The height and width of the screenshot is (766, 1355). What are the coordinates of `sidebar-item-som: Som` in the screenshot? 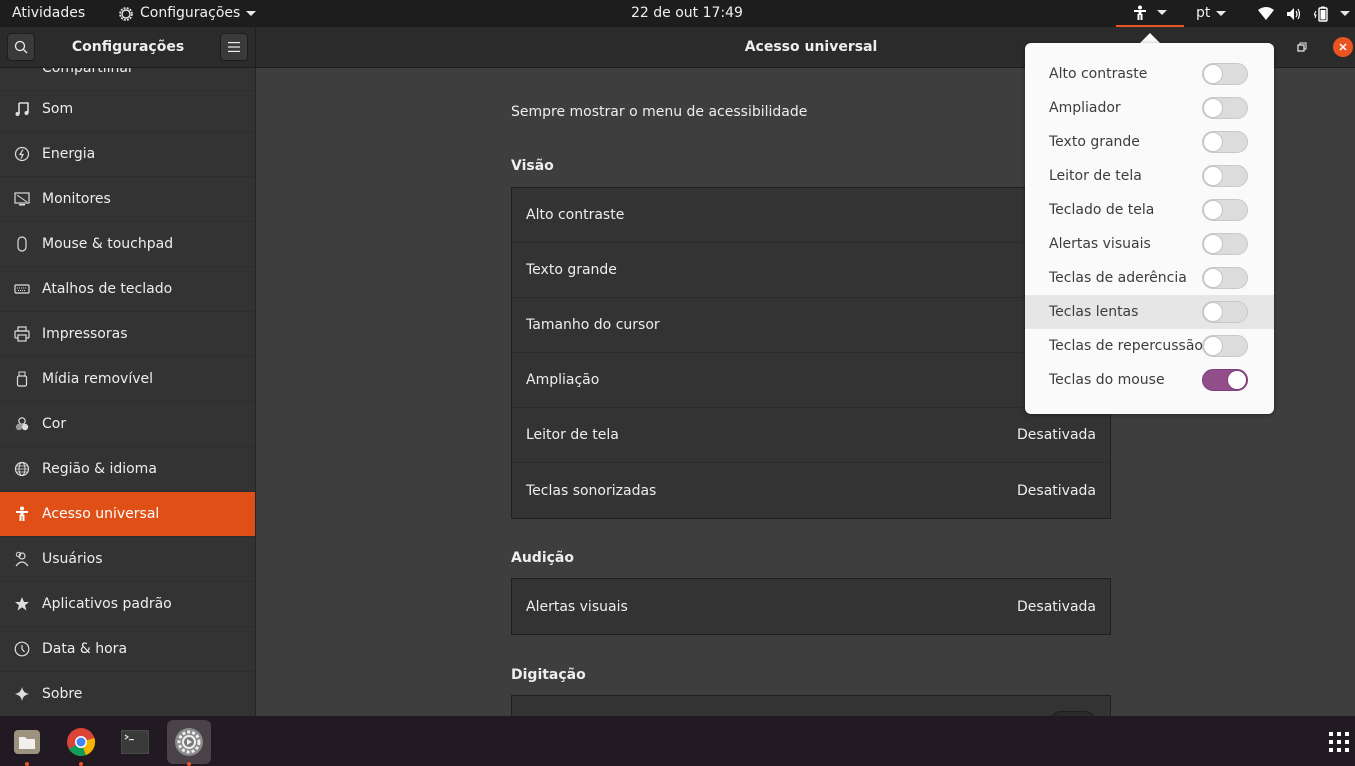 It's located at (127, 109).